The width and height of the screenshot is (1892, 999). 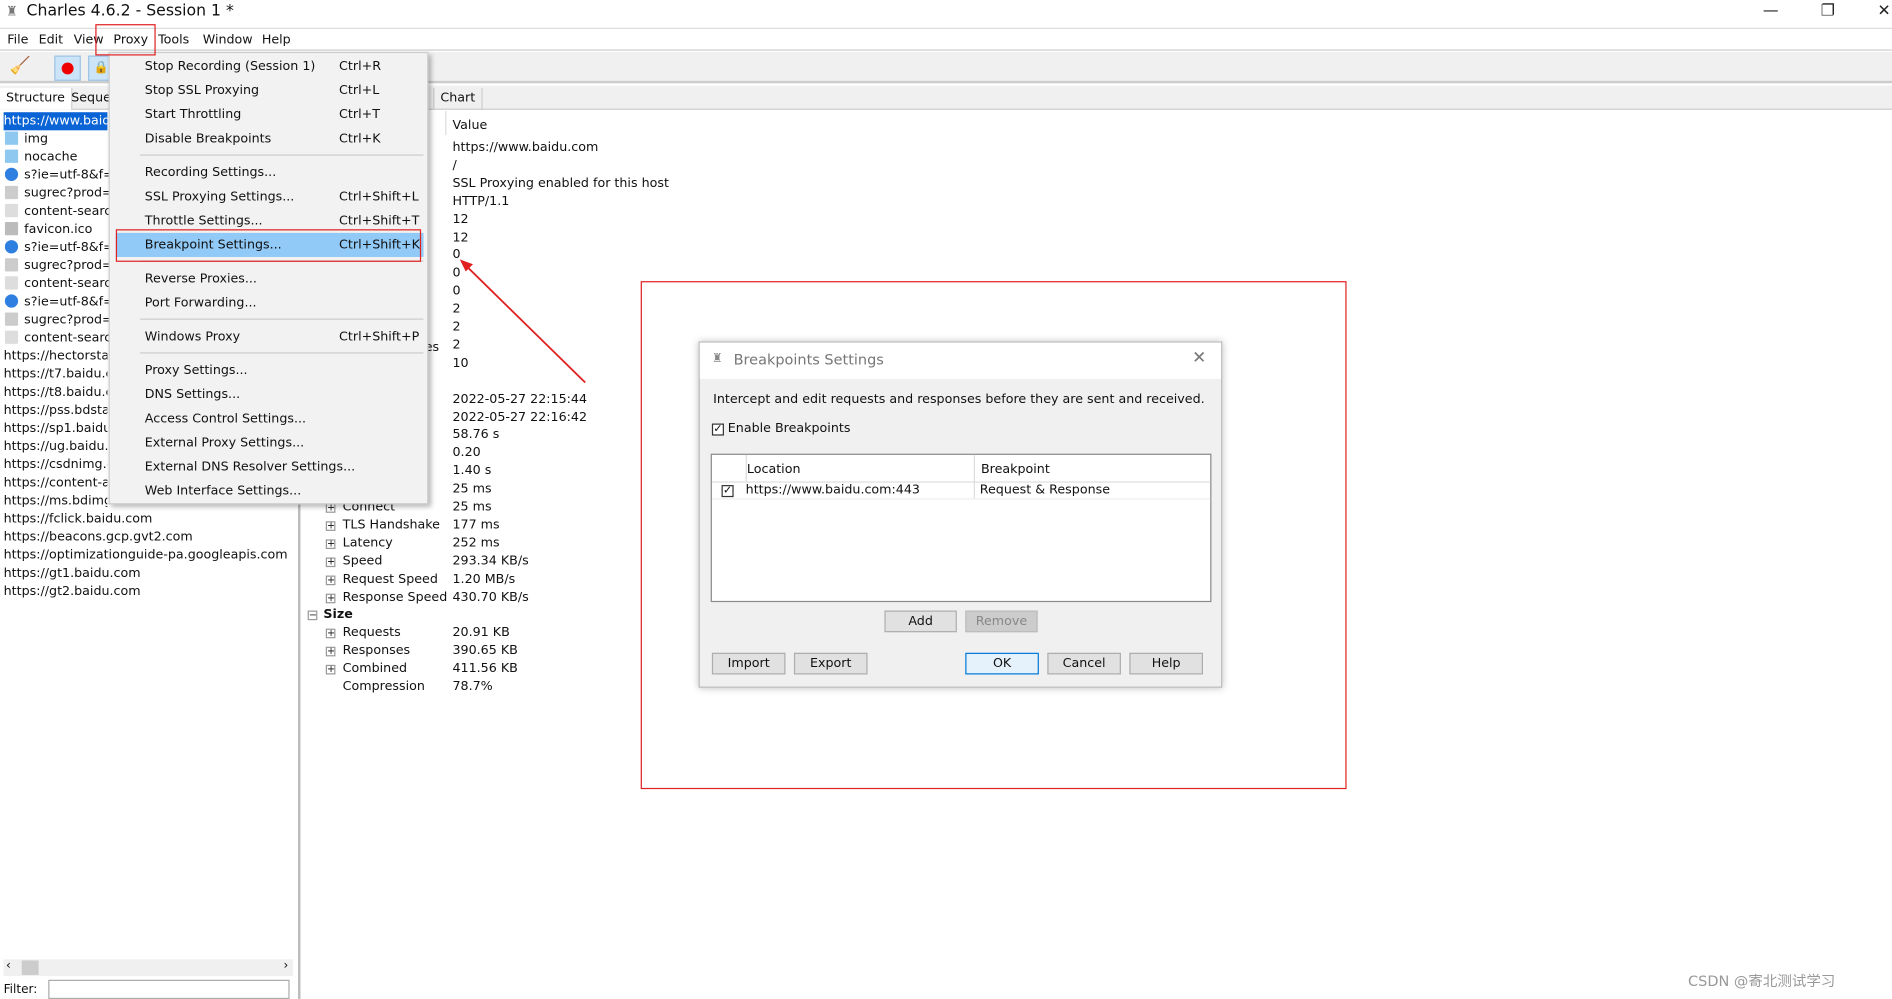 What do you see at coordinates (1015, 469) in the screenshot?
I see `column-breakpoint: Breakpoint` at bounding box center [1015, 469].